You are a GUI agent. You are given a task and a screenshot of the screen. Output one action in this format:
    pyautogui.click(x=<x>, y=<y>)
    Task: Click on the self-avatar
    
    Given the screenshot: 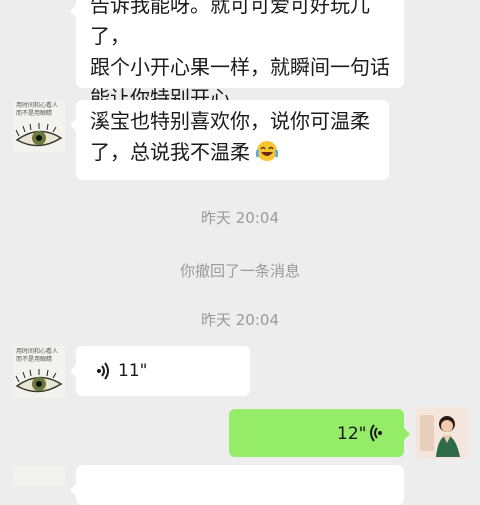 What is the action you would take?
    pyautogui.click(x=442, y=433)
    